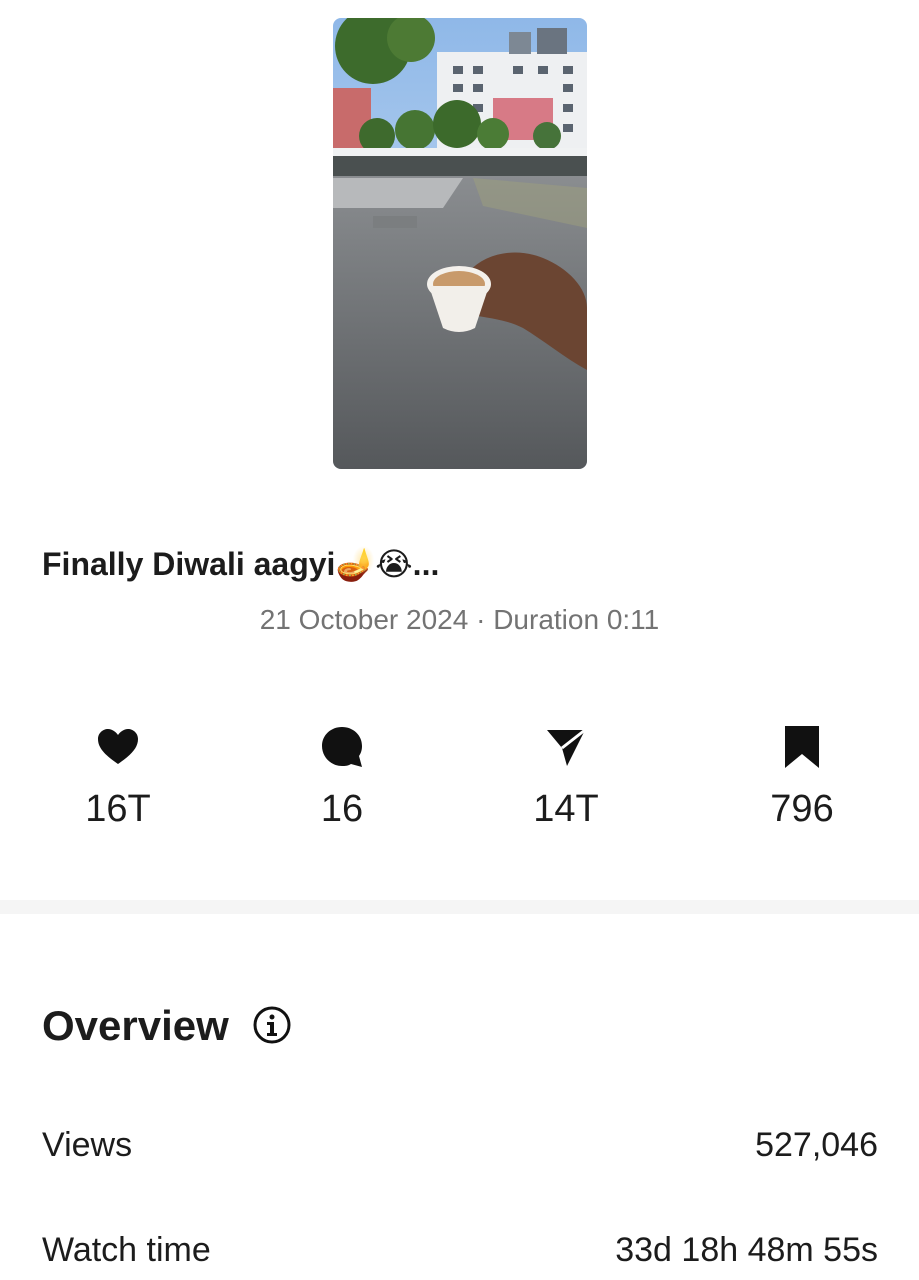 The image size is (919, 1280). What do you see at coordinates (566, 779) in the screenshot?
I see `shares-metric: 14T` at bounding box center [566, 779].